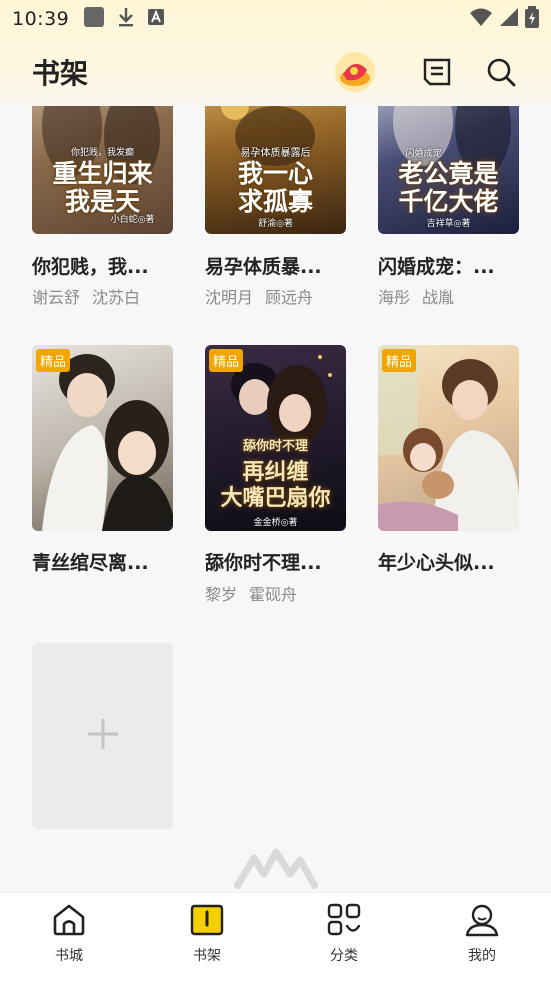 The width and height of the screenshot is (551, 981). What do you see at coordinates (448, 224) in the screenshot?
I see `cover-author: 吉祥草◎著` at bounding box center [448, 224].